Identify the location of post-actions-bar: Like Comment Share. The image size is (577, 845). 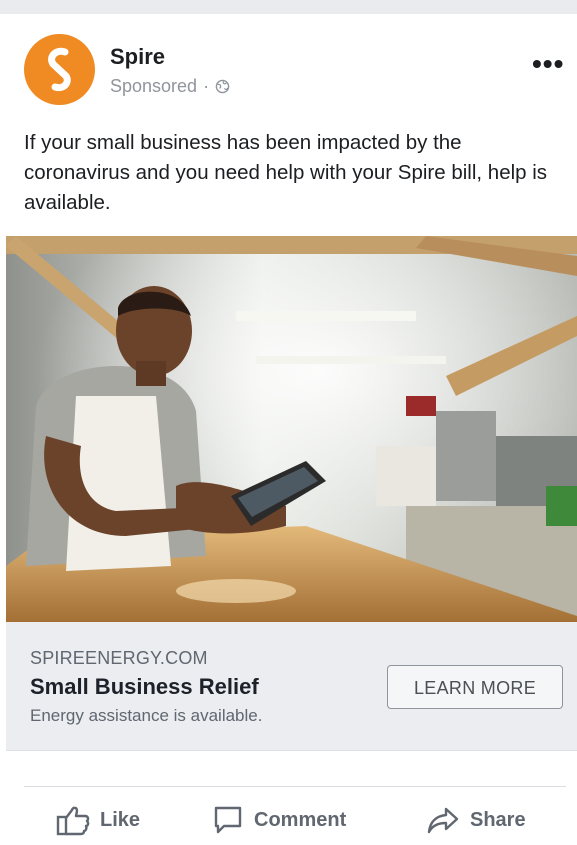
(291, 820).